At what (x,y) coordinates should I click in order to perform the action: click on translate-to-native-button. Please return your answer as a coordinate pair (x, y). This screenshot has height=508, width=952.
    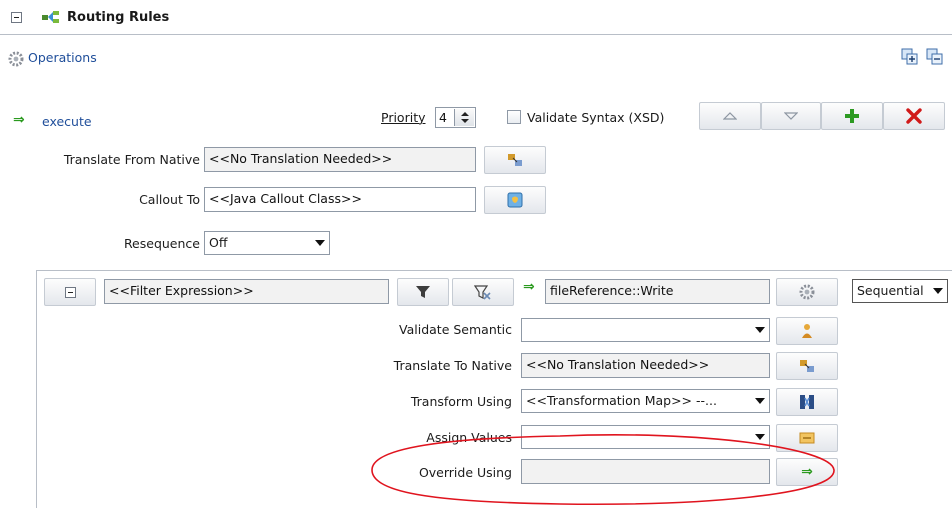
    Looking at the image, I should click on (807, 366).